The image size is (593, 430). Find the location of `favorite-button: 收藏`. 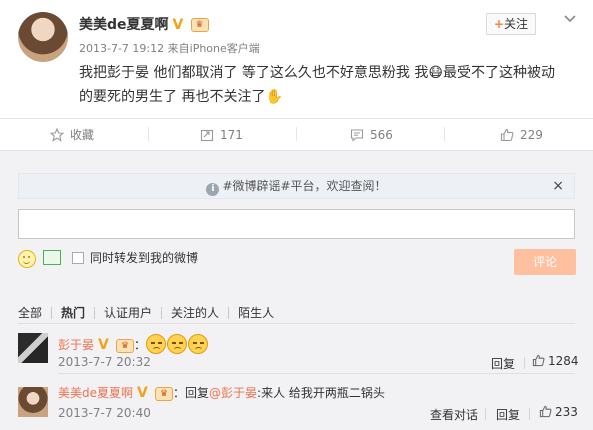

favorite-button: 收藏 is located at coordinates (72, 135).